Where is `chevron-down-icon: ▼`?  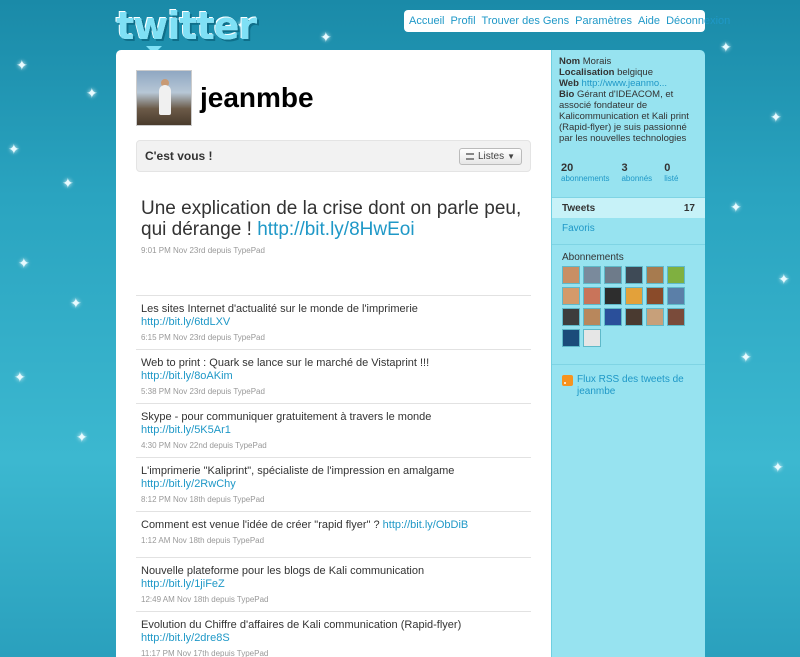
chevron-down-icon: ▼ is located at coordinates (511, 156).